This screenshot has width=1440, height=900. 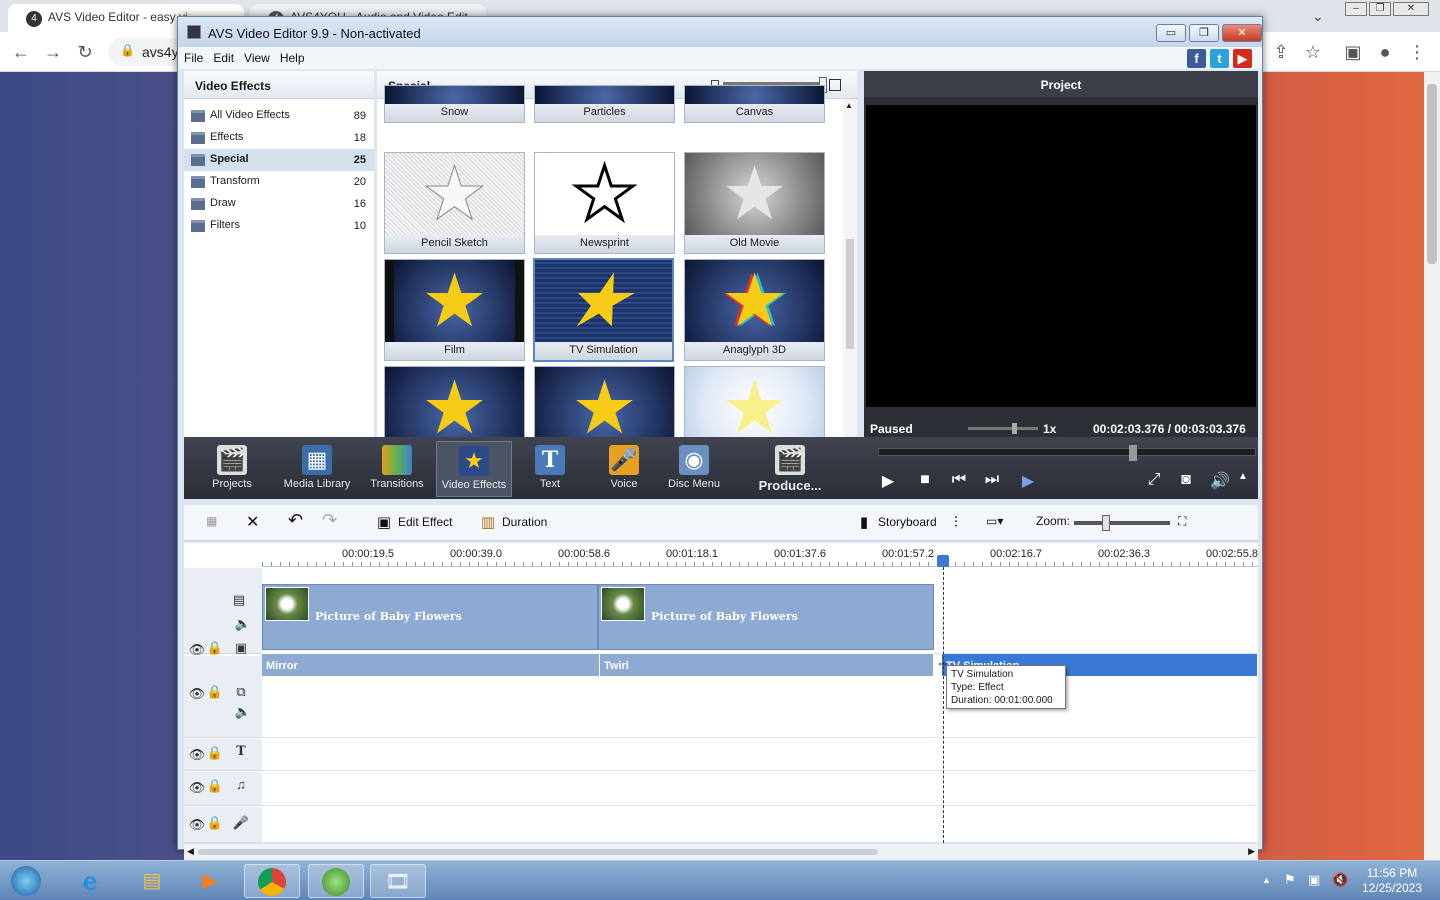 I want to click on zoom-slider, so click(x=1122, y=523).